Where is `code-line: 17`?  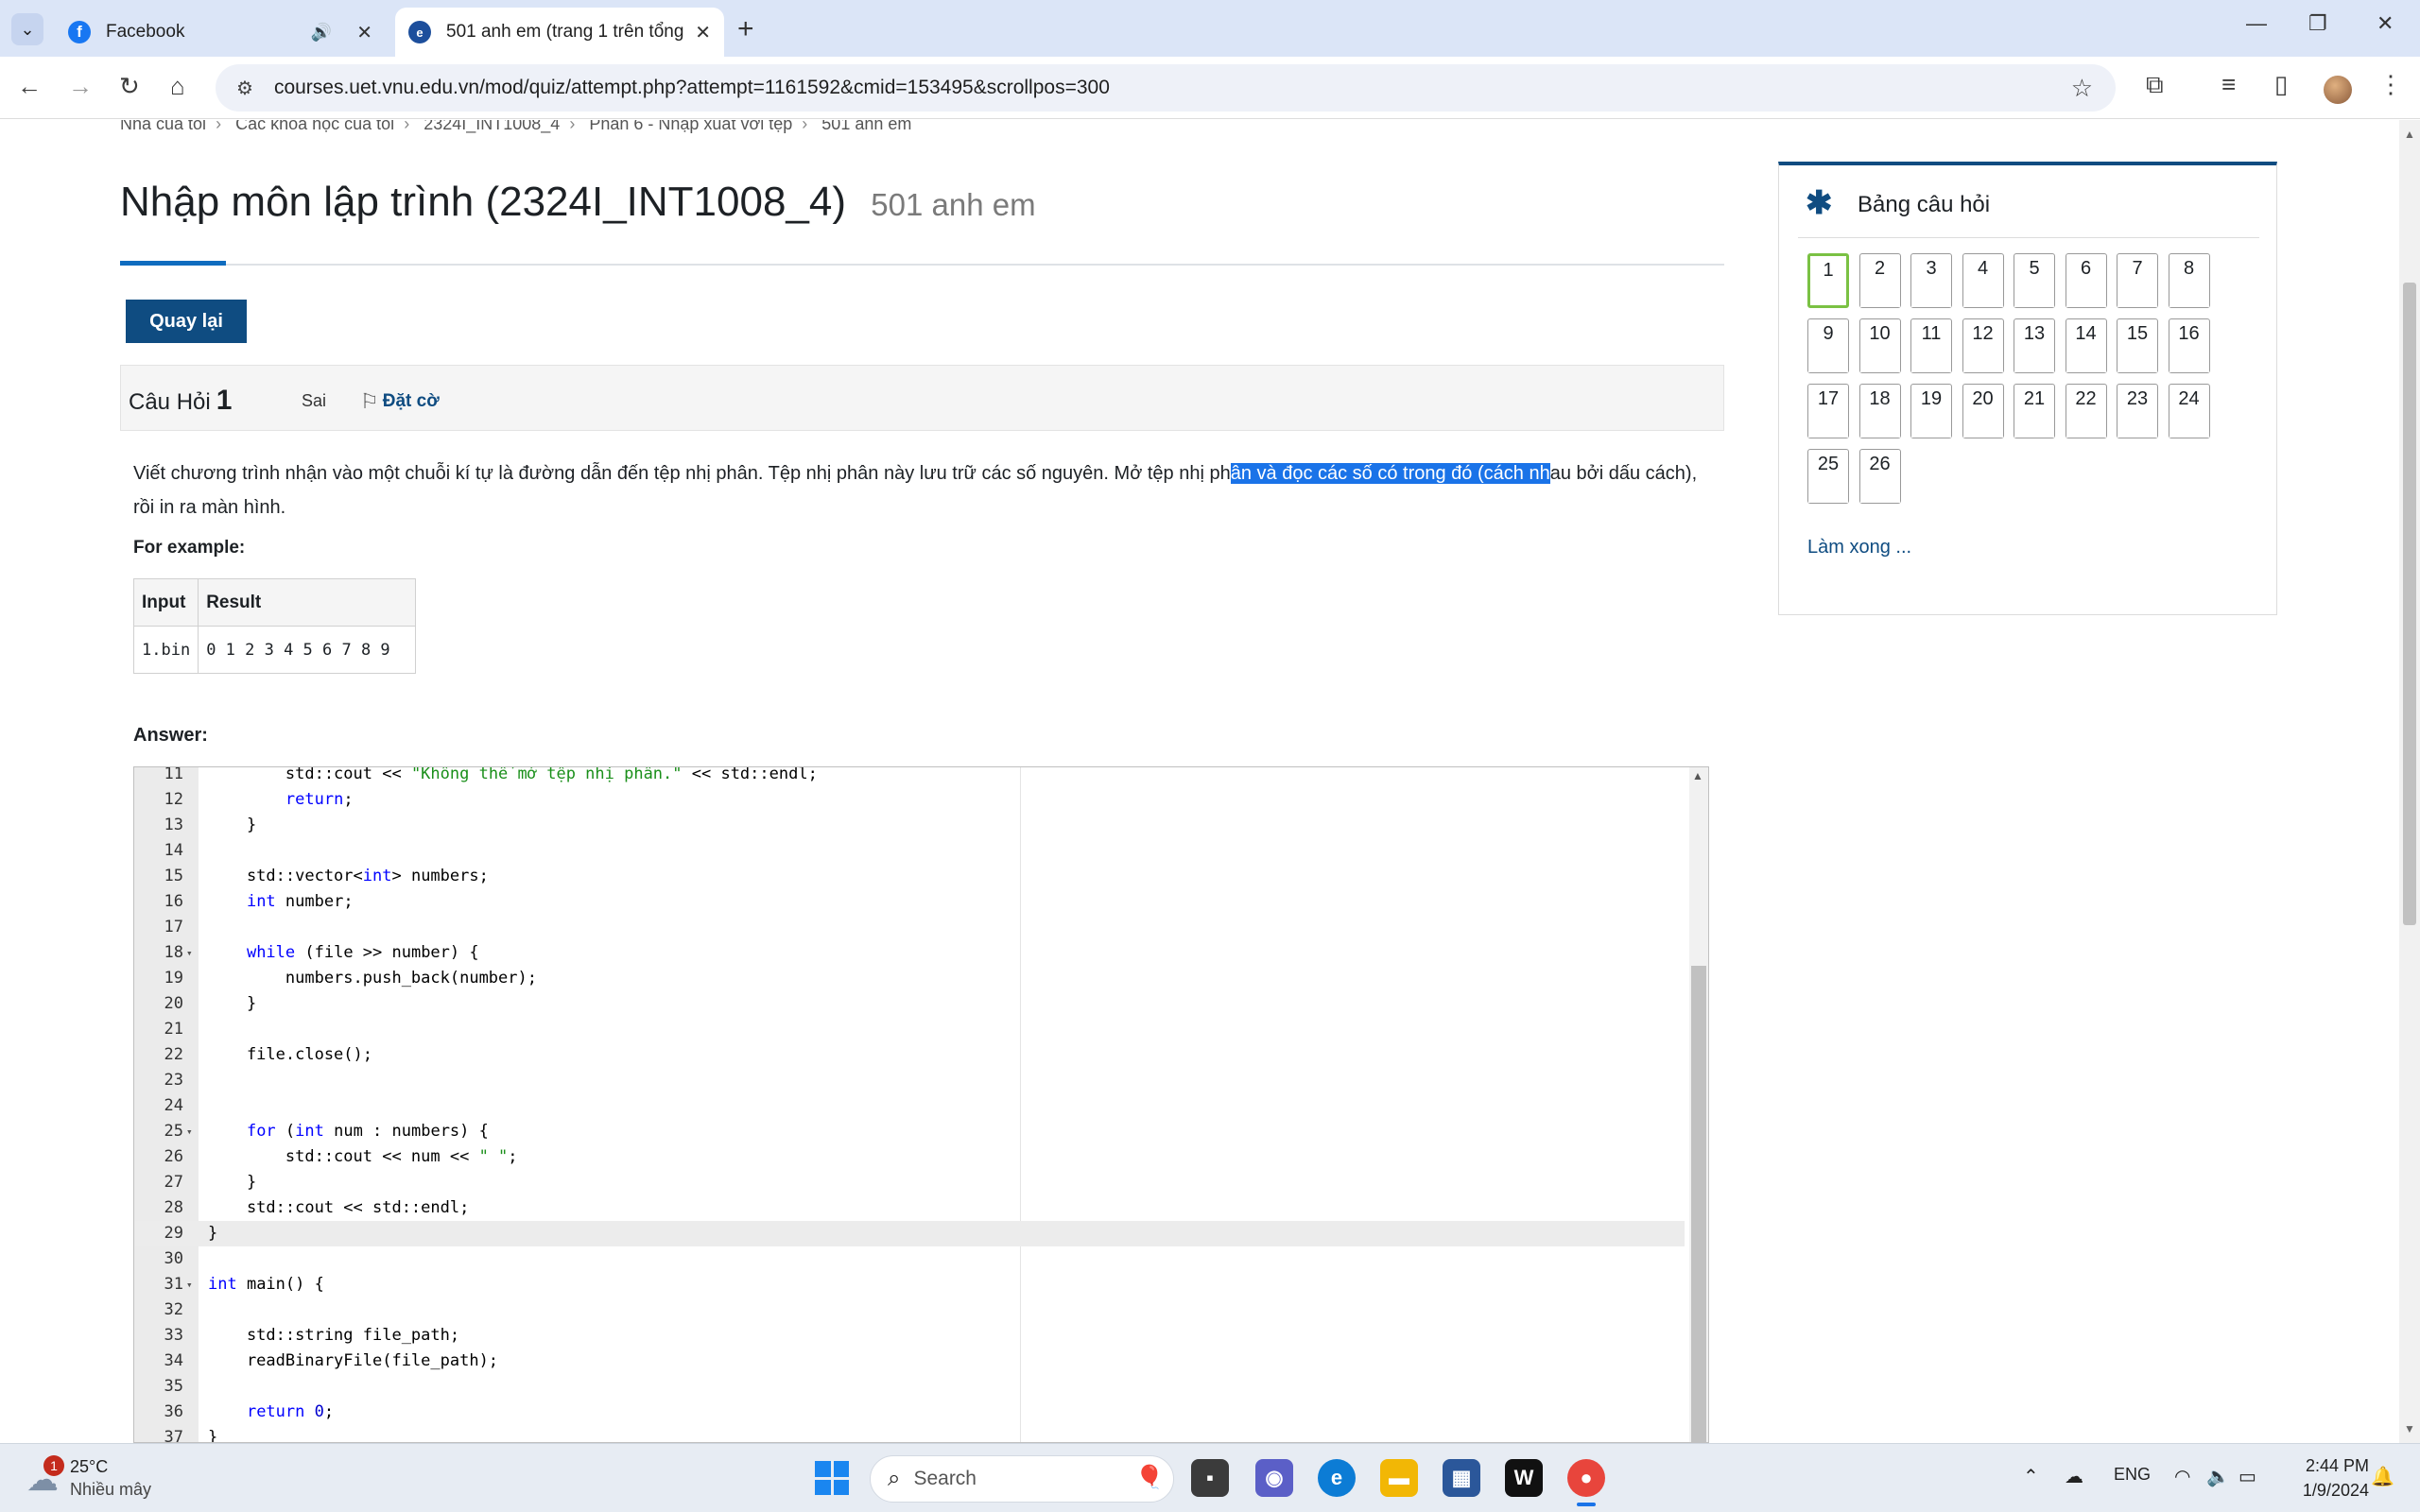
code-line: 17 is located at coordinates (909, 927).